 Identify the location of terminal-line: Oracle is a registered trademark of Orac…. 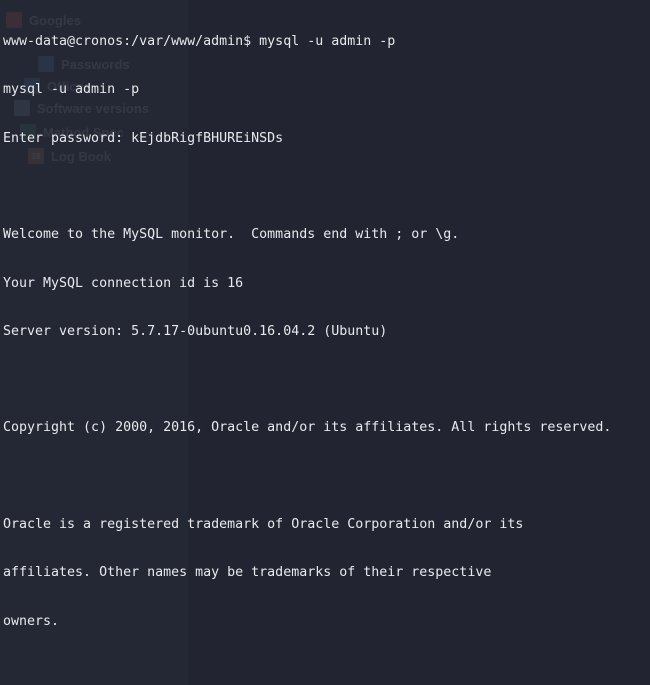
(263, 524).